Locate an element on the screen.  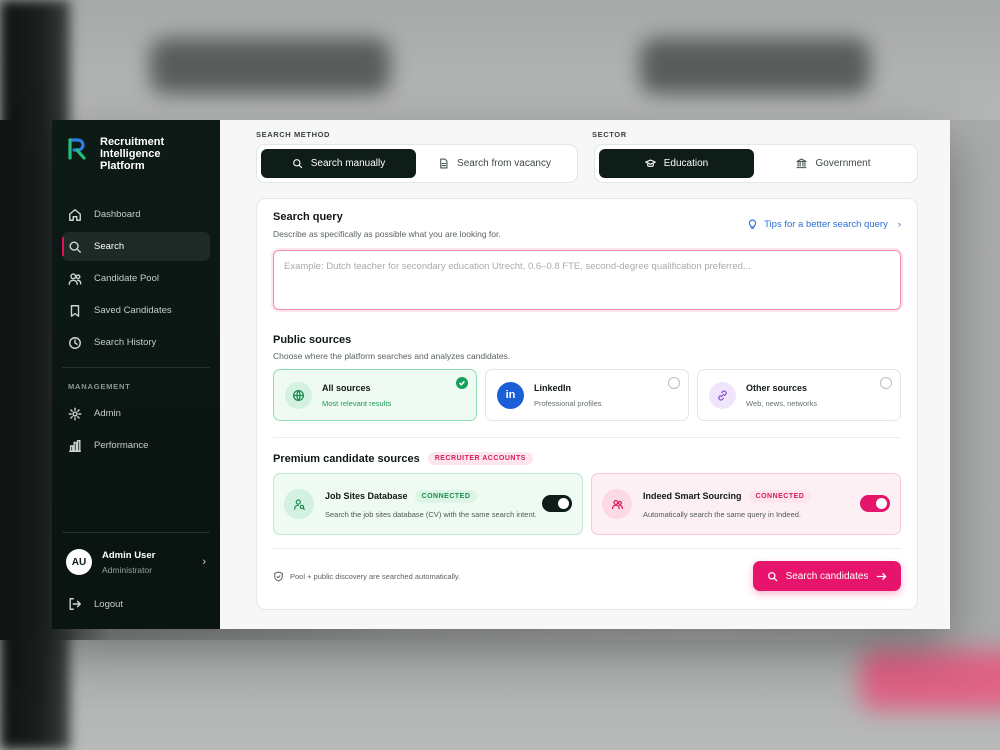
footer-divider is located at coordinates (587, 548).